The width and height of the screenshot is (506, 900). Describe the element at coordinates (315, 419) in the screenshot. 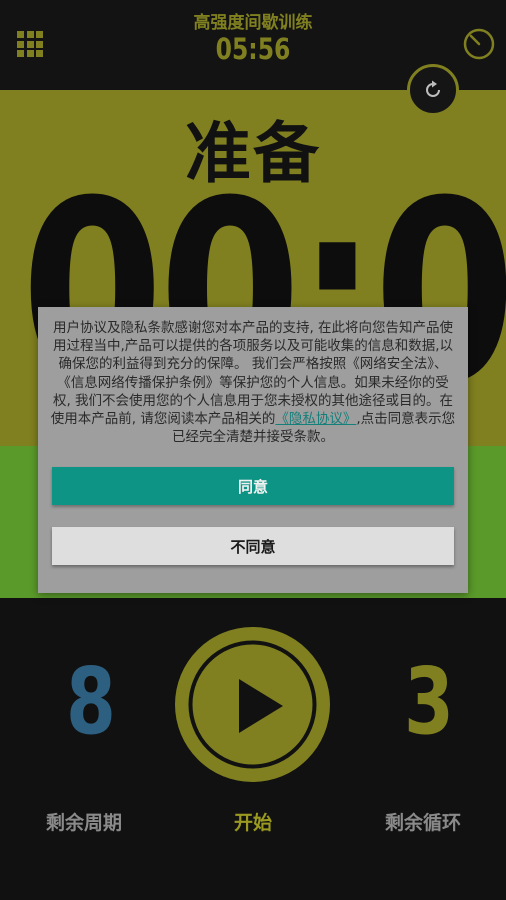

I see `privacy-policy-link: 《隐私协议》` at that location.